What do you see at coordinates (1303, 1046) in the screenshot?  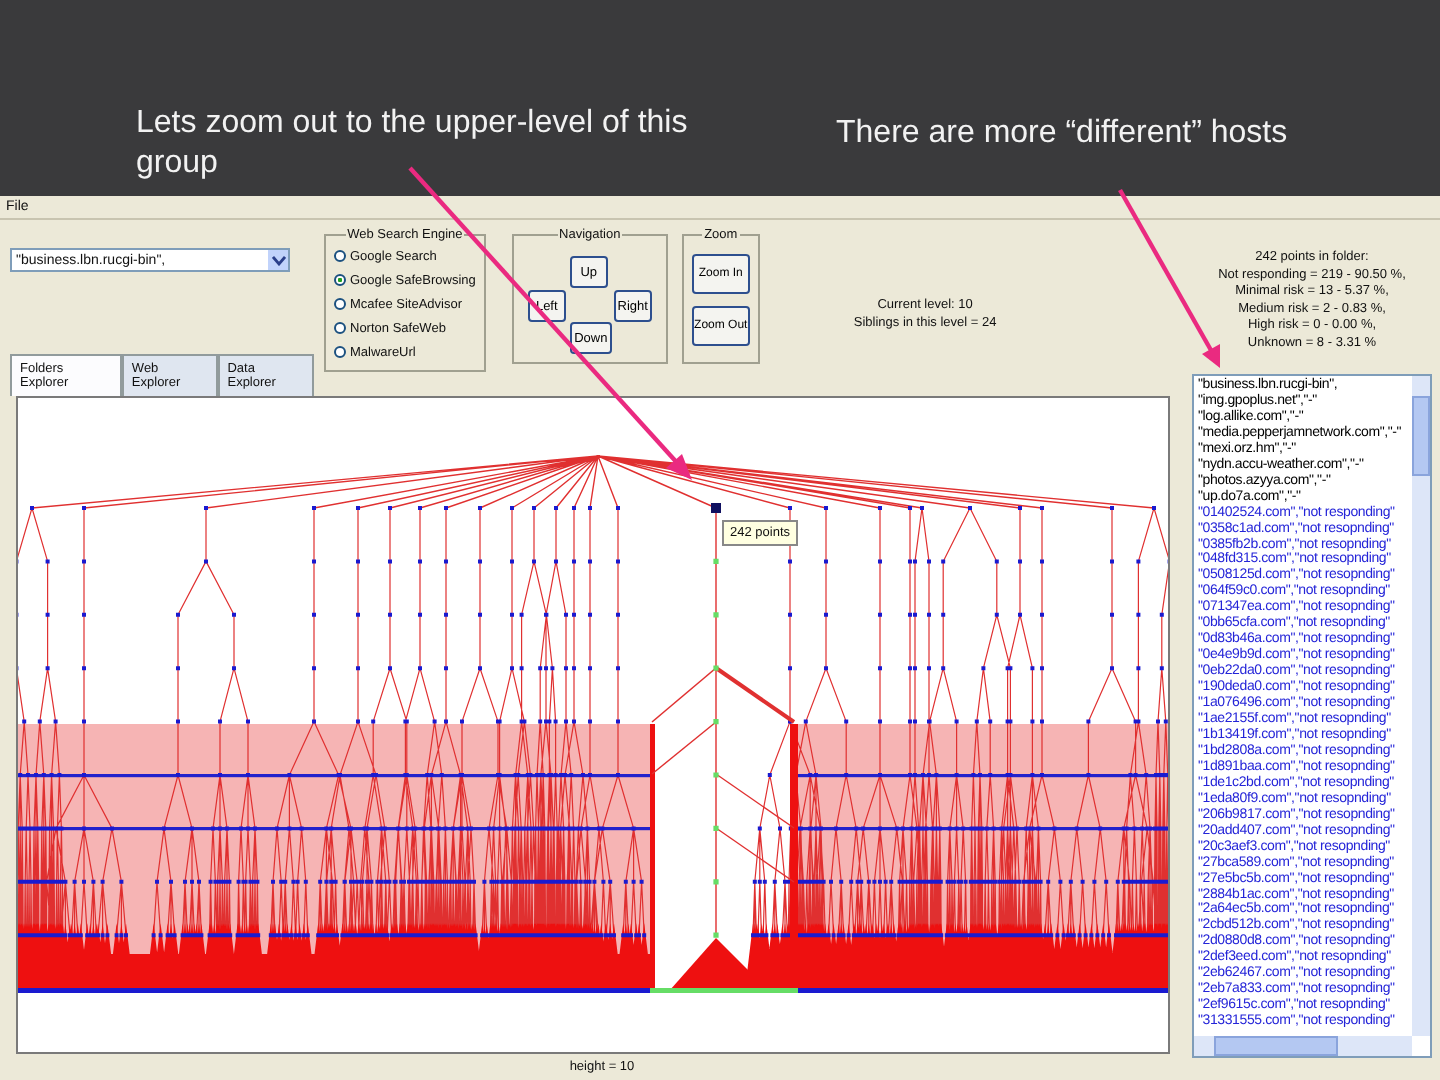 I see `horizontal-scrollbar` at bounding box center [1303, 1046].